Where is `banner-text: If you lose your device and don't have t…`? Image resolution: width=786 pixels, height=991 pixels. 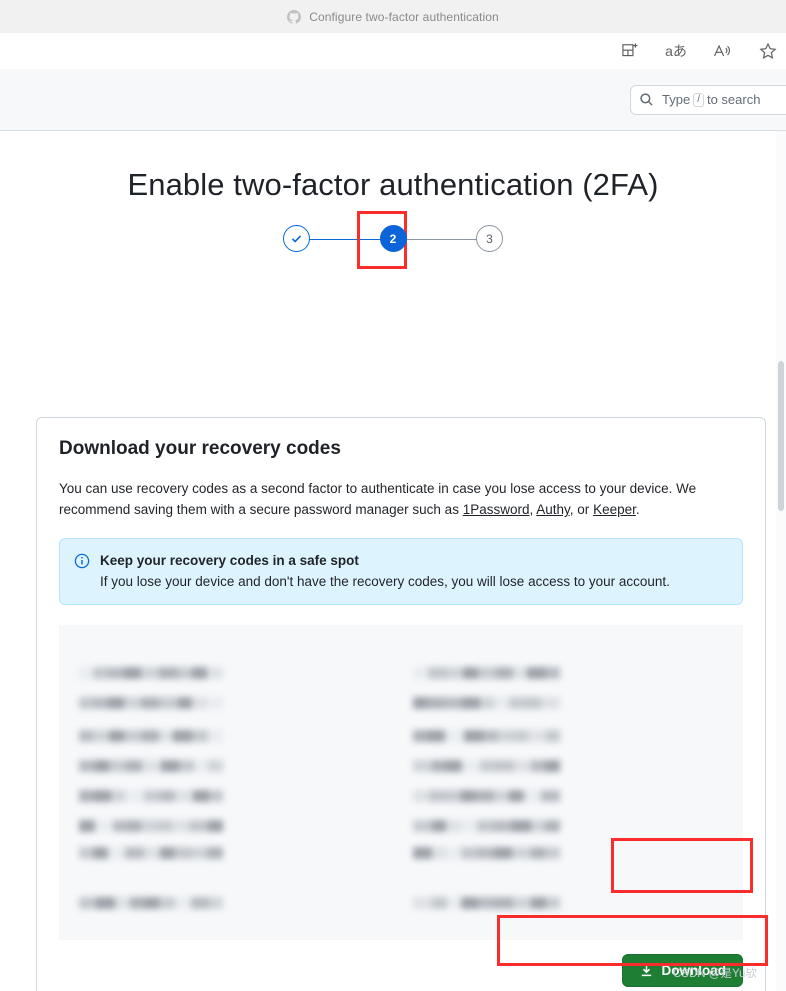
banner-text: If you lose your device and don't have t… is located at coordinates (385, 581).